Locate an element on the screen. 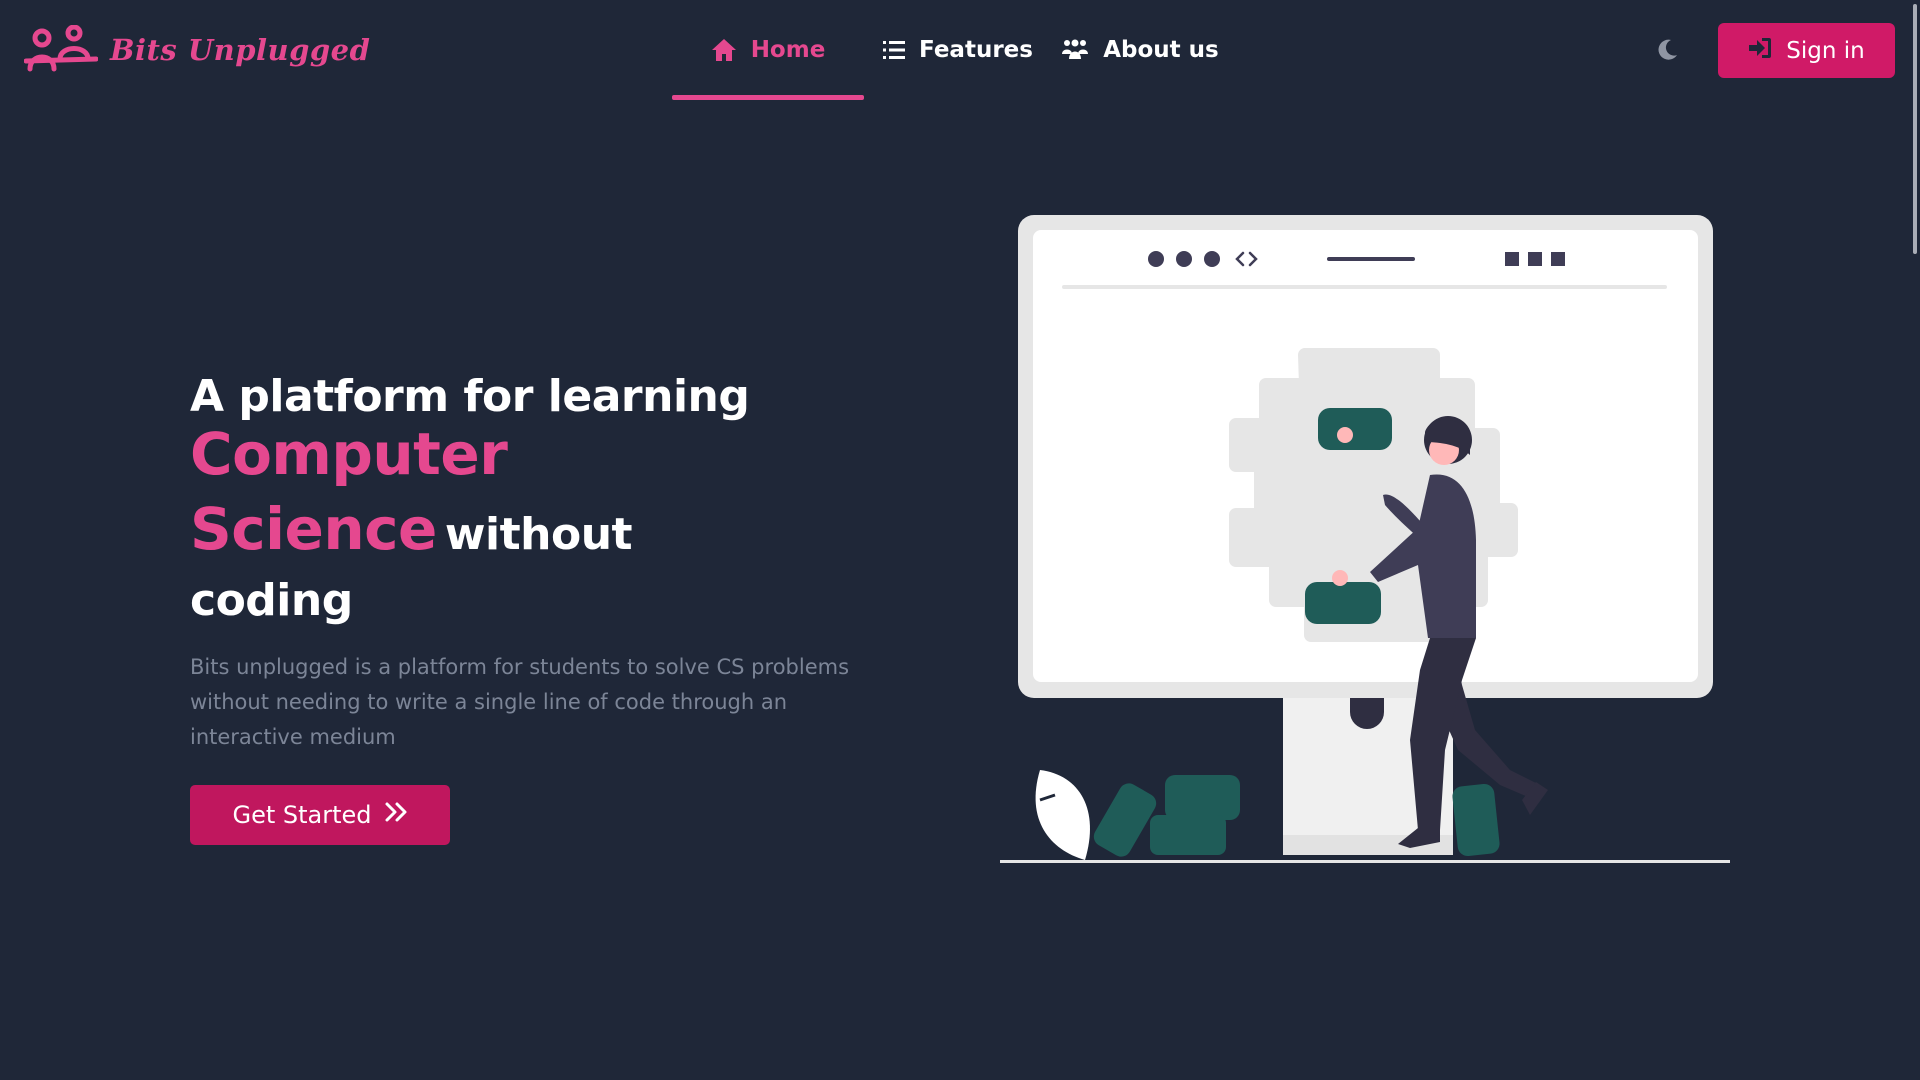  users-icon is located at coordinates (1075, 50).